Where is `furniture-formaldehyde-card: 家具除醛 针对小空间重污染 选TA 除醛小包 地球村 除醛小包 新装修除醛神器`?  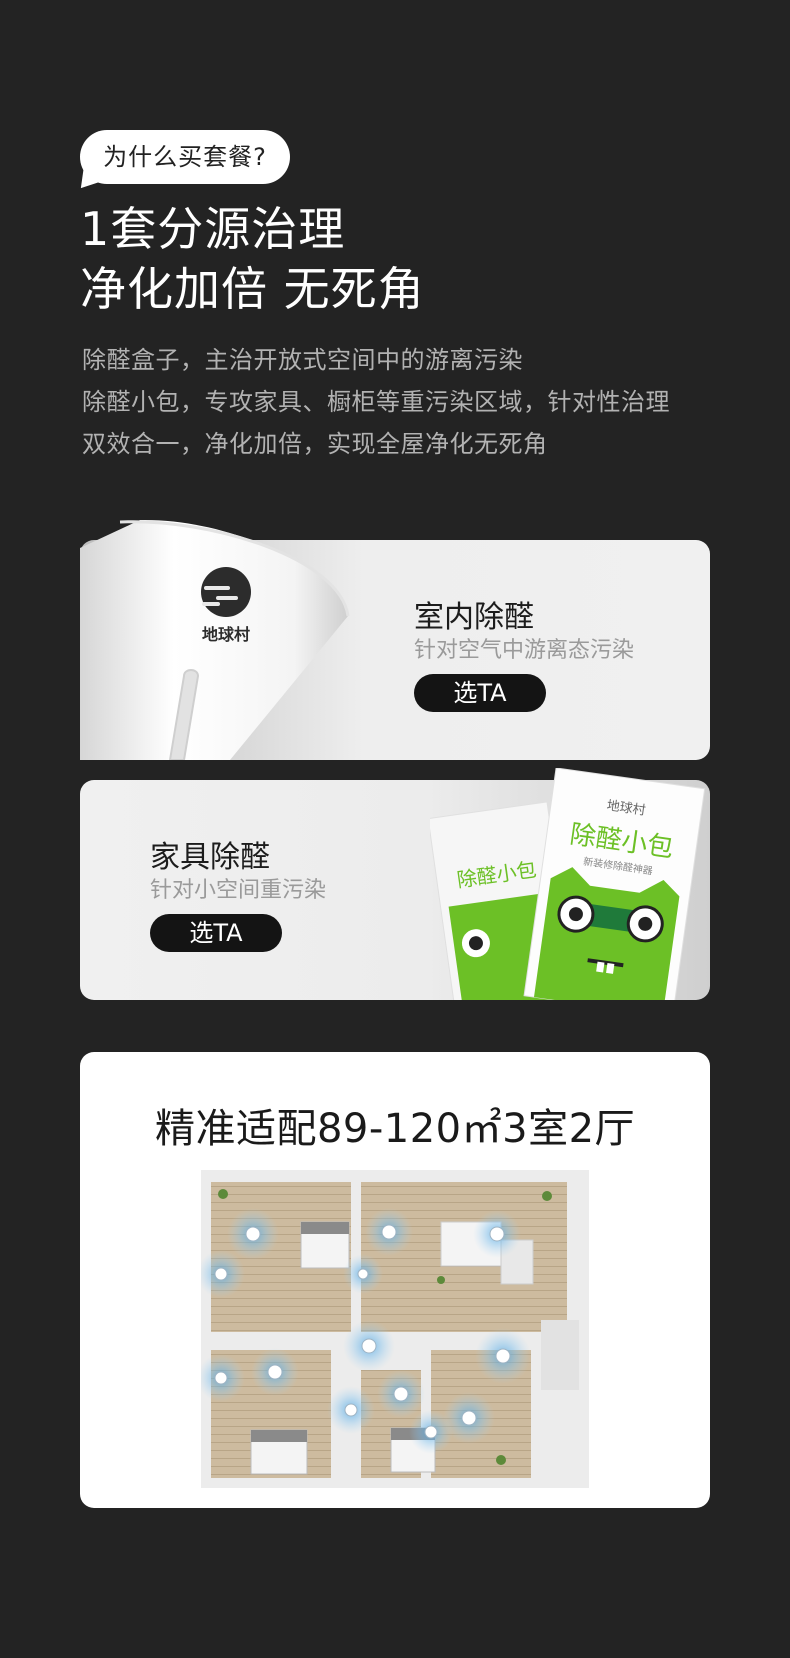 furniture-formaldehyde-card: 家具除醛 针对小空间重污染 选TA 除醛小包 地球村 除醛小包 新装修除醛神器 is located at coordinates (395, 884).